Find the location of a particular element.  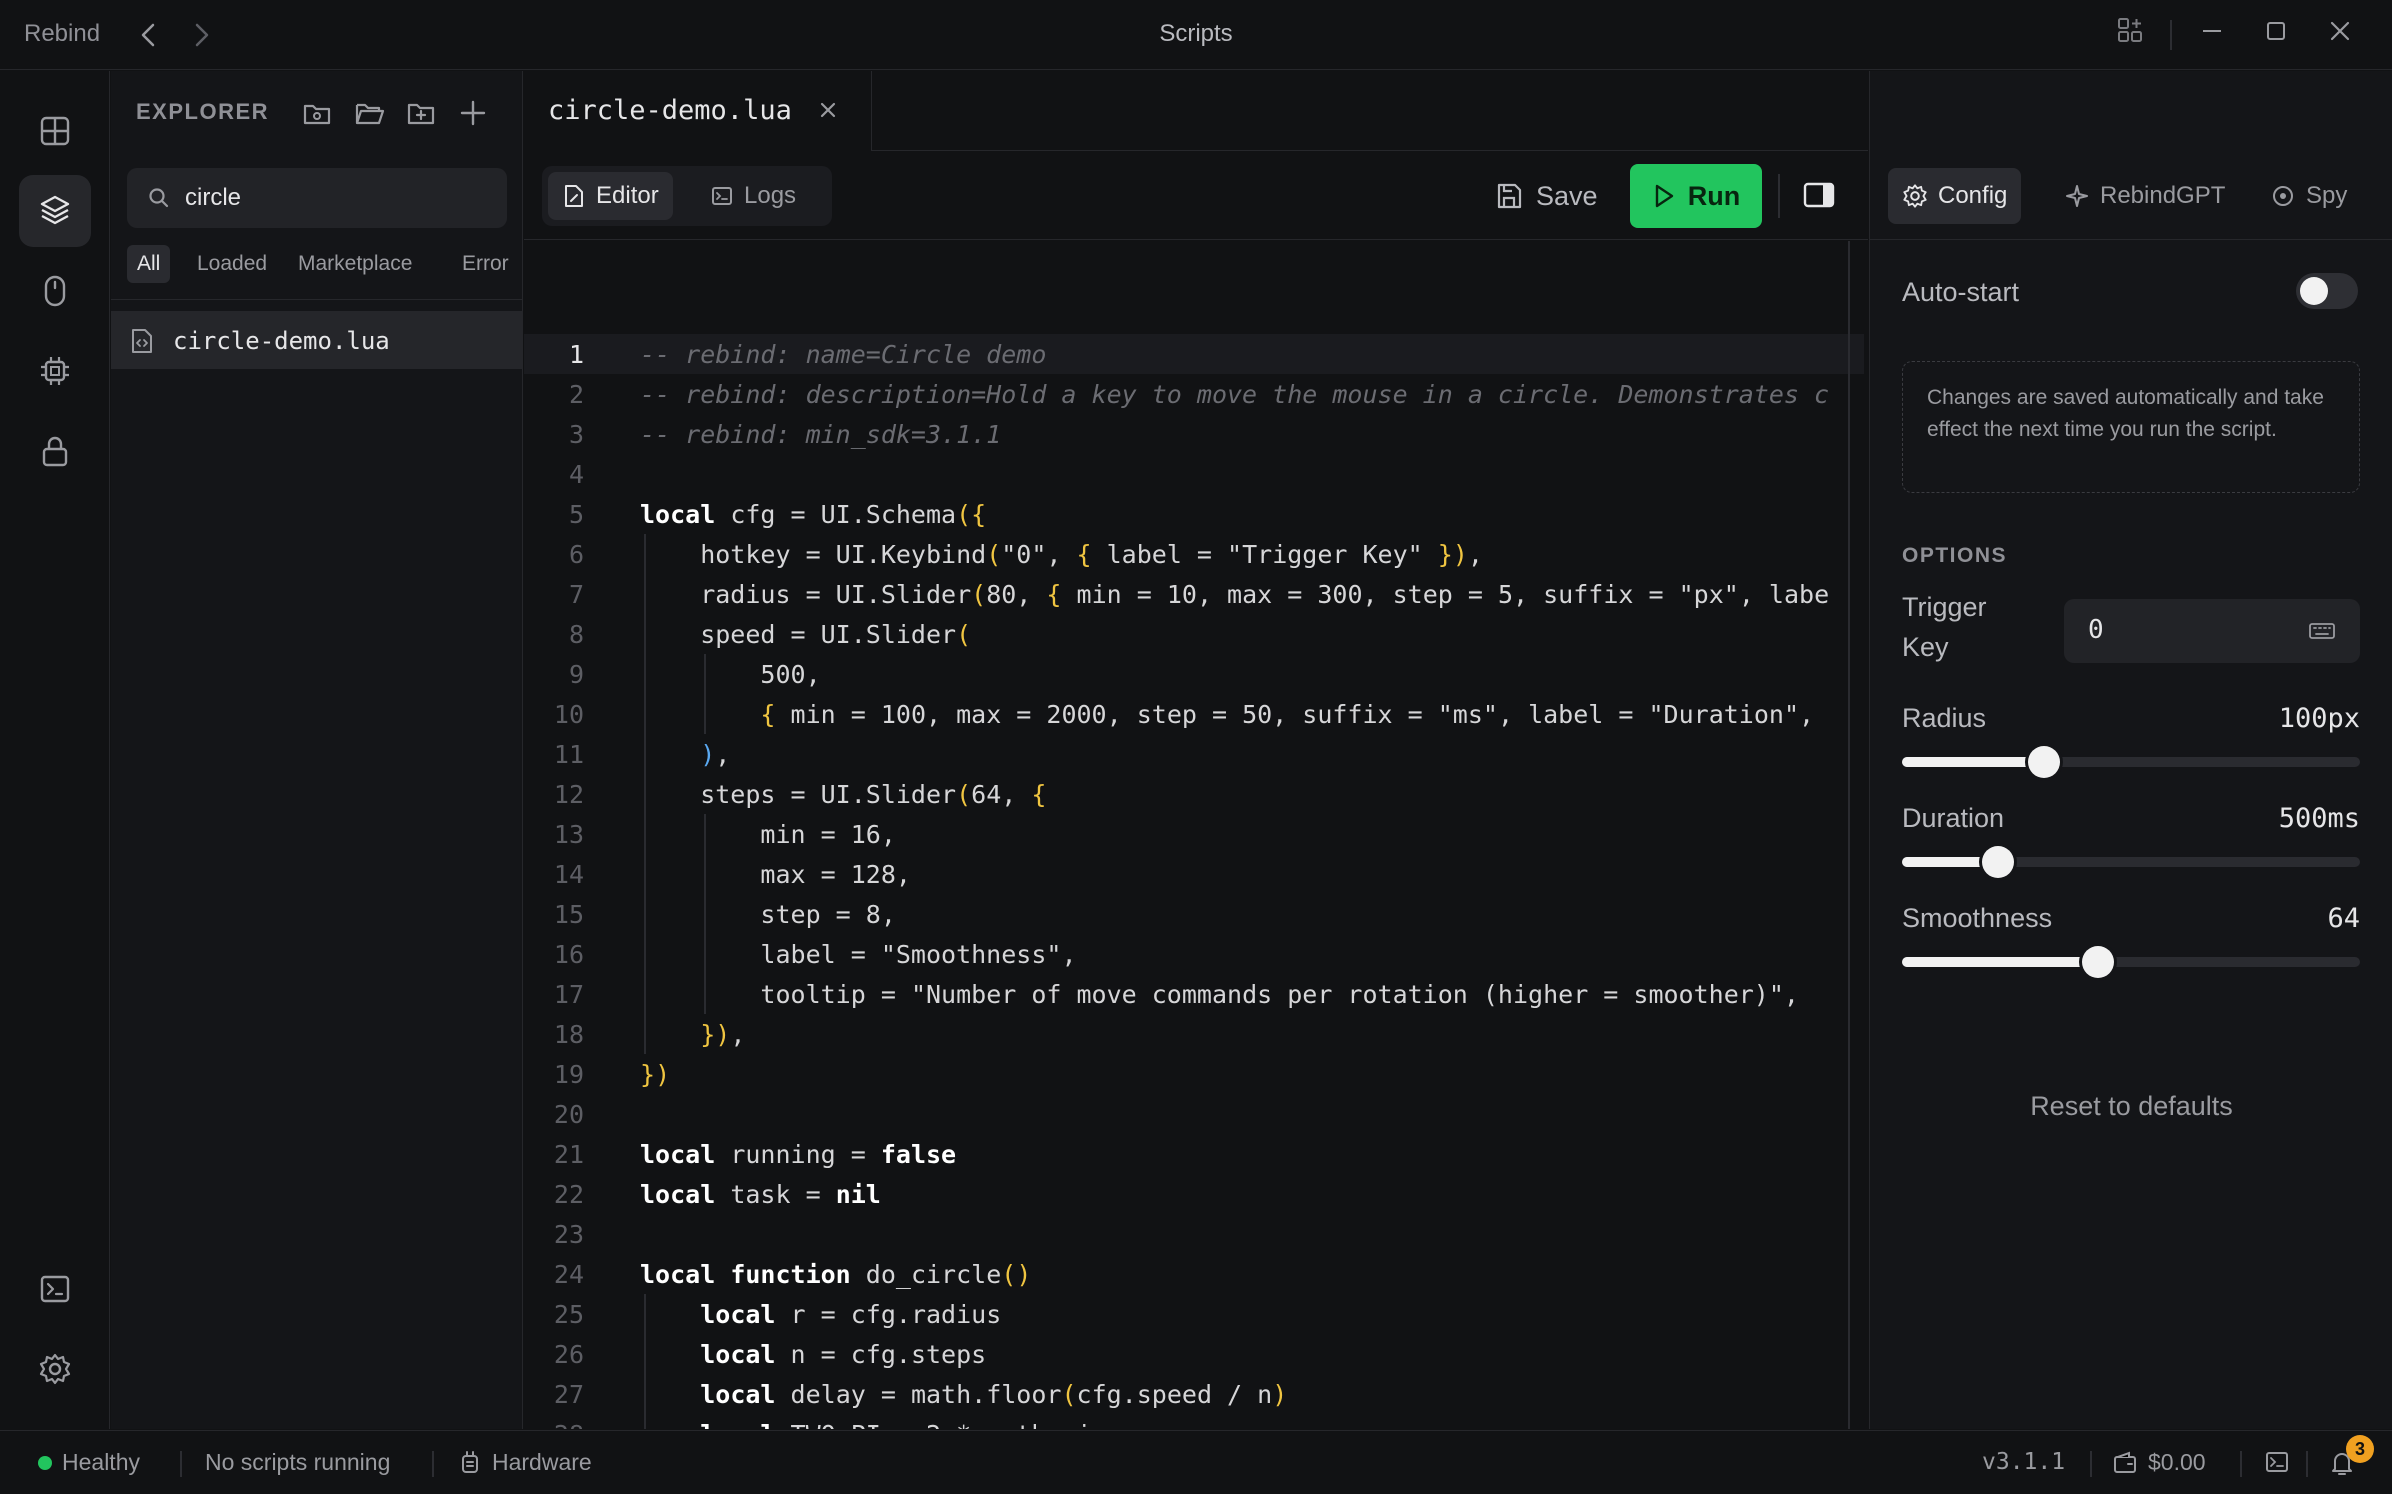

new-script-button is located at coordinates (317, 113).